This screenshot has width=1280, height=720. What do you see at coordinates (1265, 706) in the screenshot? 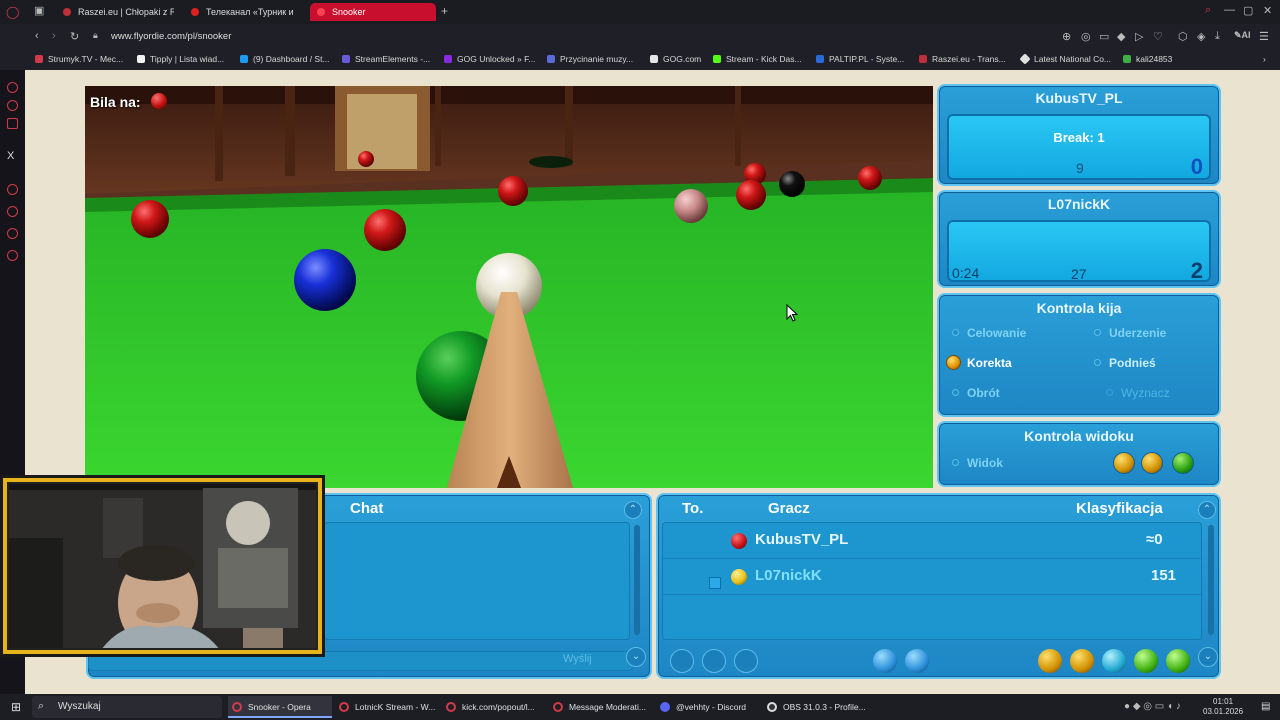
I see `notifications-icon: ▤` at bounding box center [1265, 706].